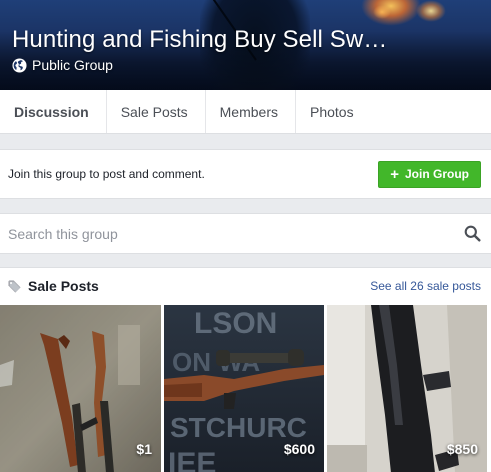 This screenshot has height=472, width=491. Describe the element at coordinates (63, 286) in the screenshot. I see `sale-posts-title-label: Sale Posts` at that location.